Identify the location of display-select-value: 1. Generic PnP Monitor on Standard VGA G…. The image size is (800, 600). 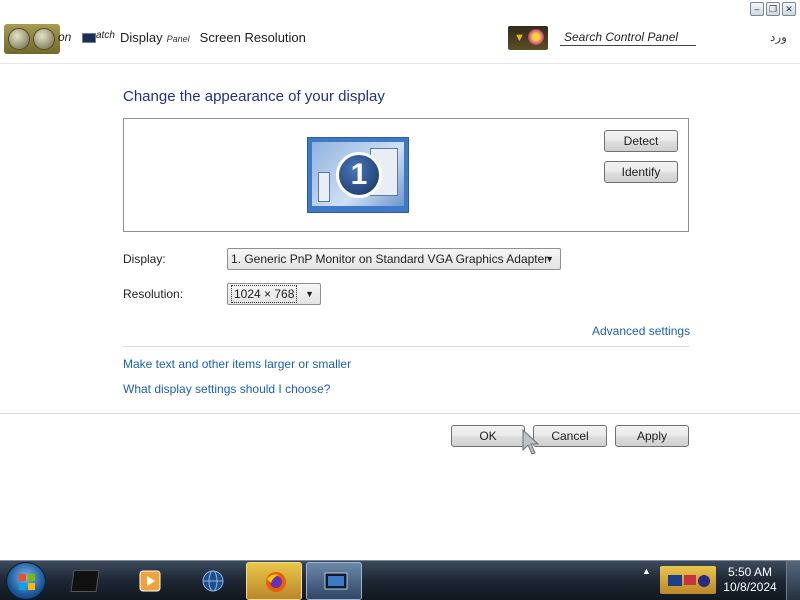
(390, 259).